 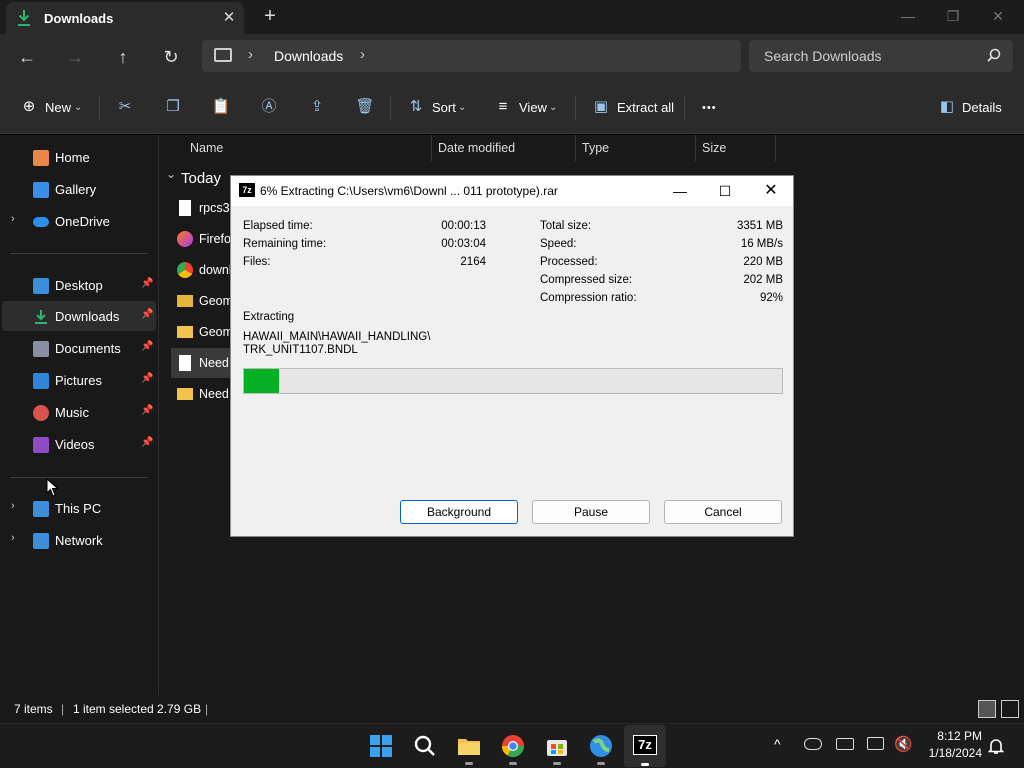 What do you see at coordinates (79, 540) in the screenshot?
I see `sidebar-item-network: › Network` at bounding box center [79, 540].